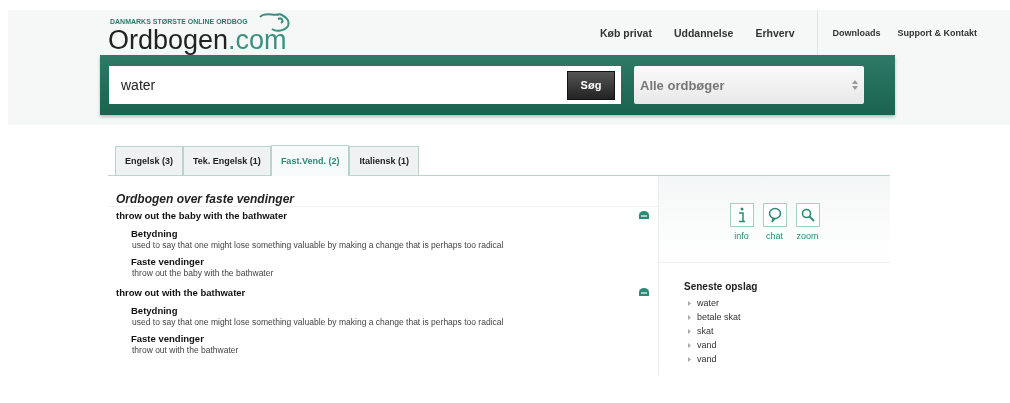 This screenshot has height=403, width=1010. I want to click on search-field: water Søg, so click(365, 85).